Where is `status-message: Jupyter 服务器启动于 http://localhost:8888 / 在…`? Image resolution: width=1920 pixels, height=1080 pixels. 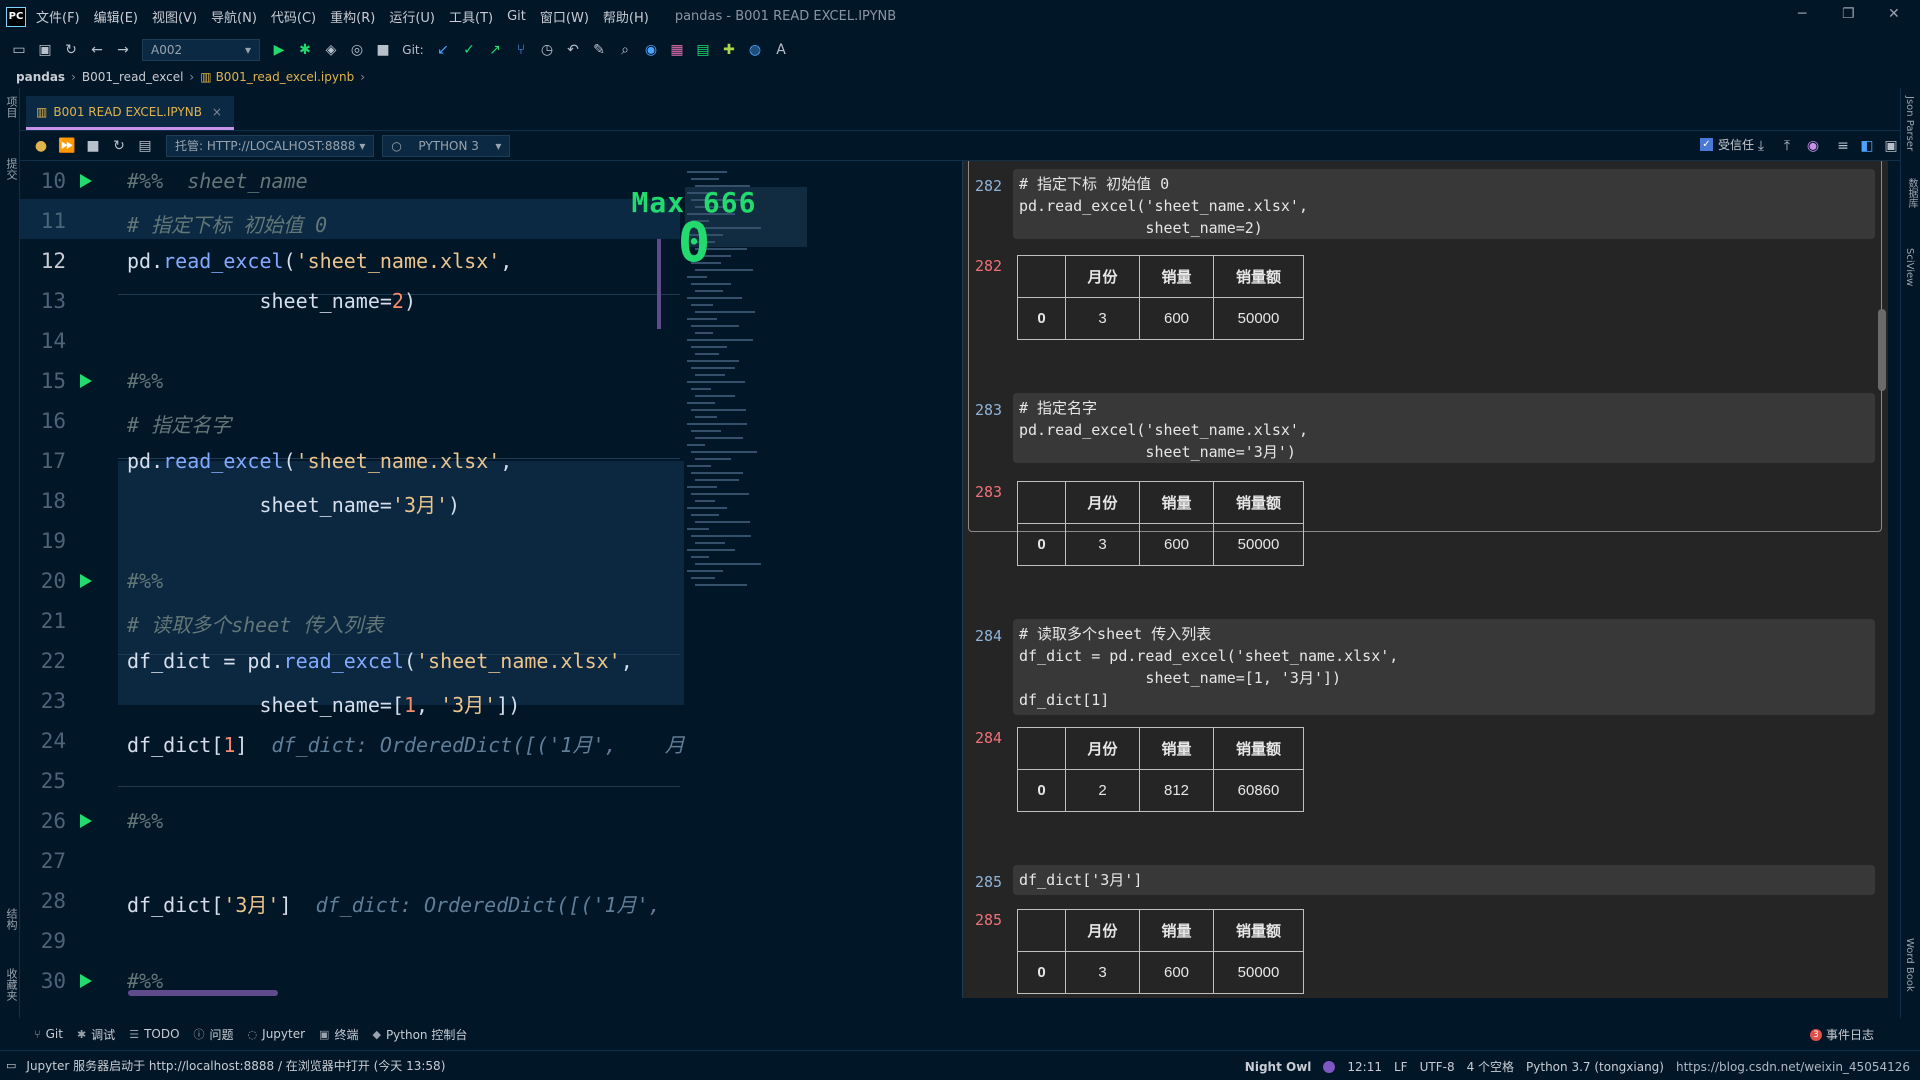 status-message: Jupyter 服务器启动于 http://localhost:8888 / 在… is located at coordinates (235, 1065).